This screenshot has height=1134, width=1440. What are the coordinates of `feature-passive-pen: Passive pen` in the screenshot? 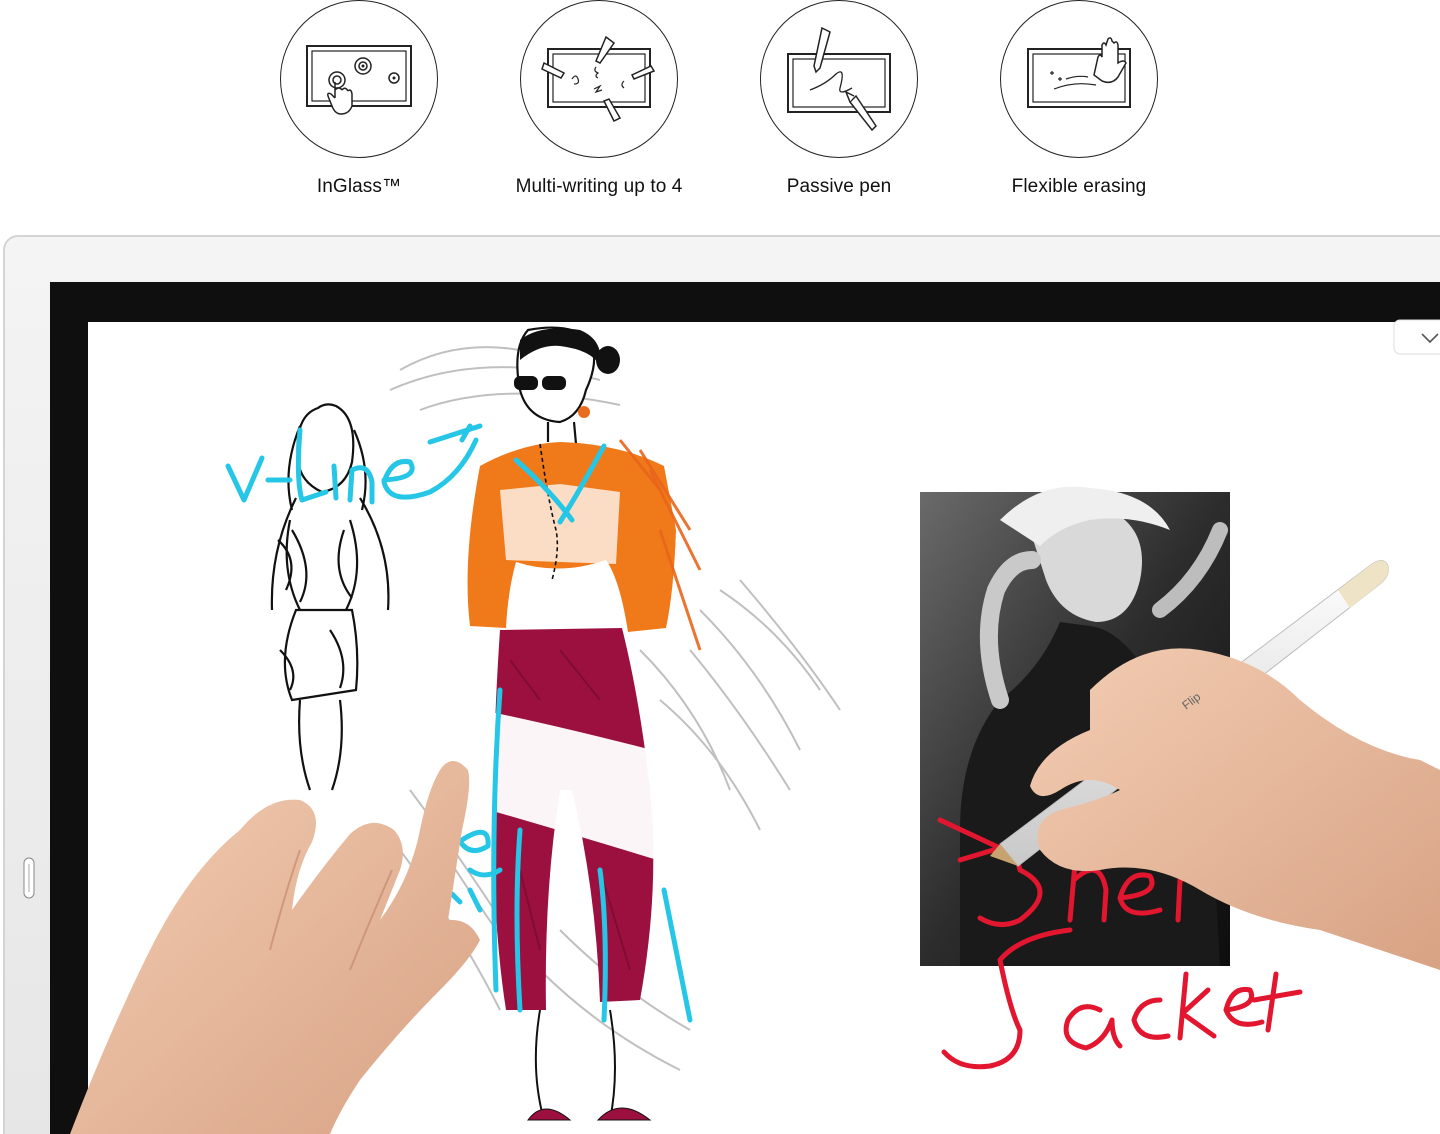 It's located at (839, 99).